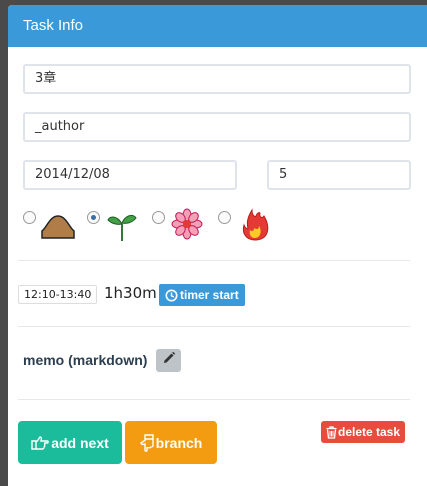 The height and width of the screenshot is (486, 427). Describe the element at coordinates (217, 26) in the screenshot. I see `panel-title: Task Info` at that location.